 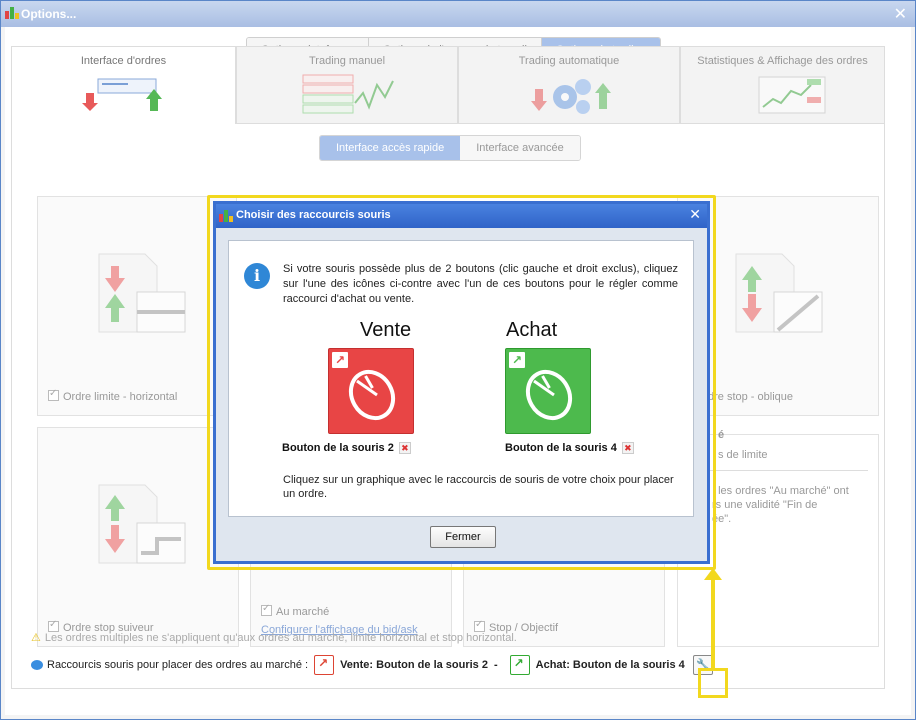 I want to click on interface-mode-tabs: Interface accès rapide Interface avancée, so click(x=450, y=148).